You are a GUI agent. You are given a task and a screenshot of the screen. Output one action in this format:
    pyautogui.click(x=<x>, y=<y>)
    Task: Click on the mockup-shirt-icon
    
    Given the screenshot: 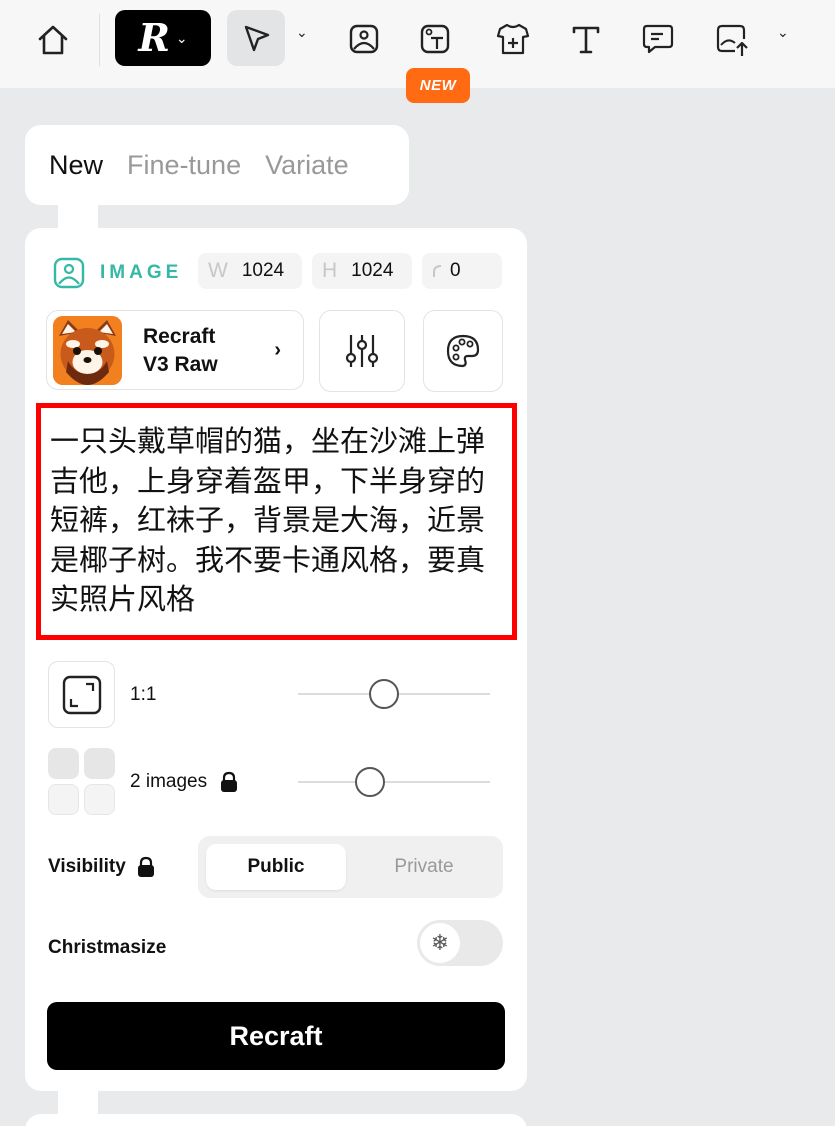 What is the action you would take?
    pyautogui.click(x=513, y=39)
    